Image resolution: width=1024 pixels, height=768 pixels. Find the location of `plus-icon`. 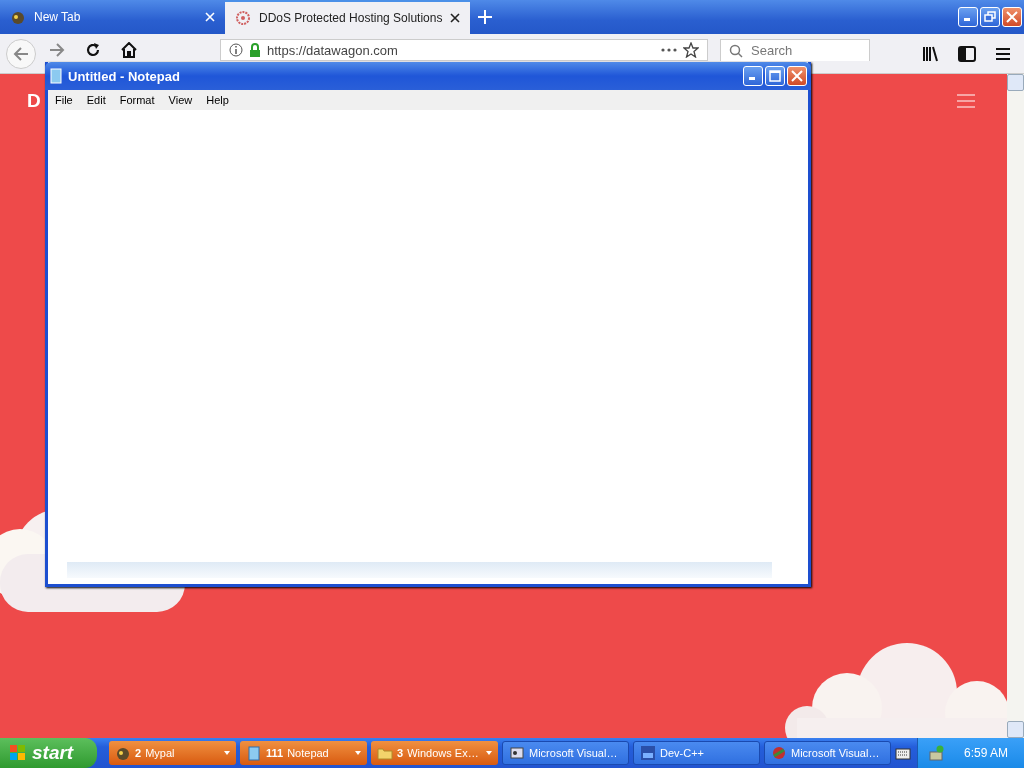

plus-icon is located at coordinates (485, 17).